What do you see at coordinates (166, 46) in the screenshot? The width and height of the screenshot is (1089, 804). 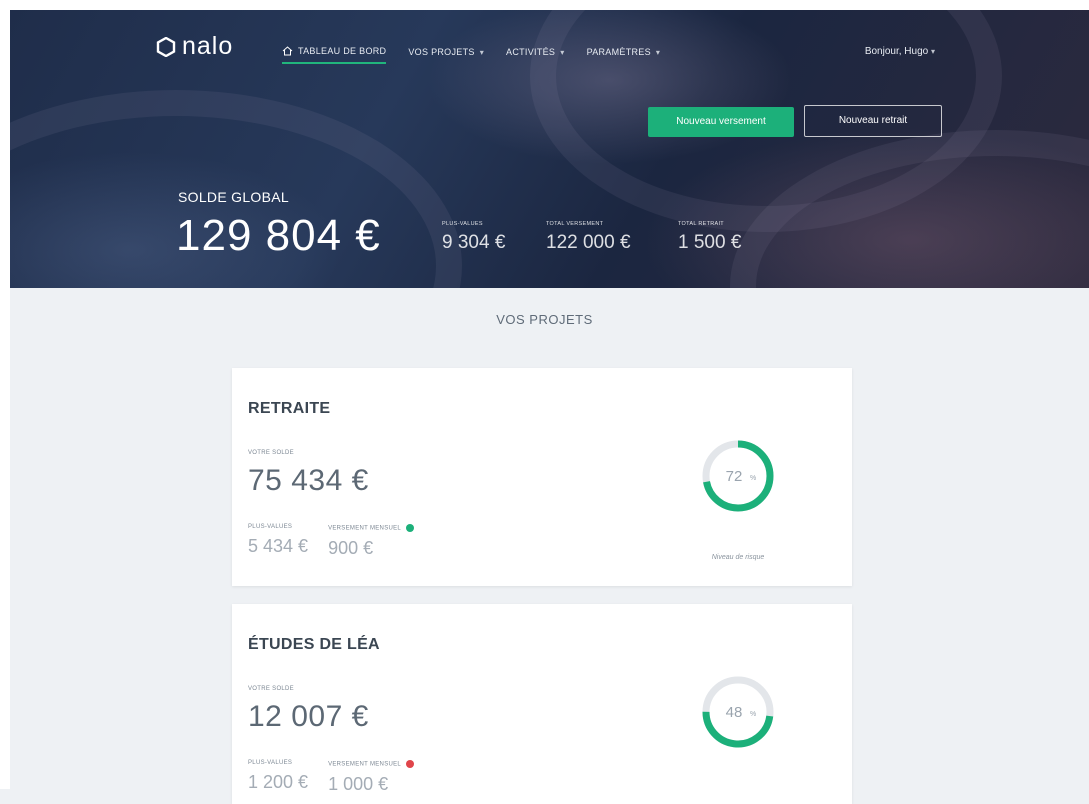 I see `hexagon-logo-icon` at bounding box center [166, 46].